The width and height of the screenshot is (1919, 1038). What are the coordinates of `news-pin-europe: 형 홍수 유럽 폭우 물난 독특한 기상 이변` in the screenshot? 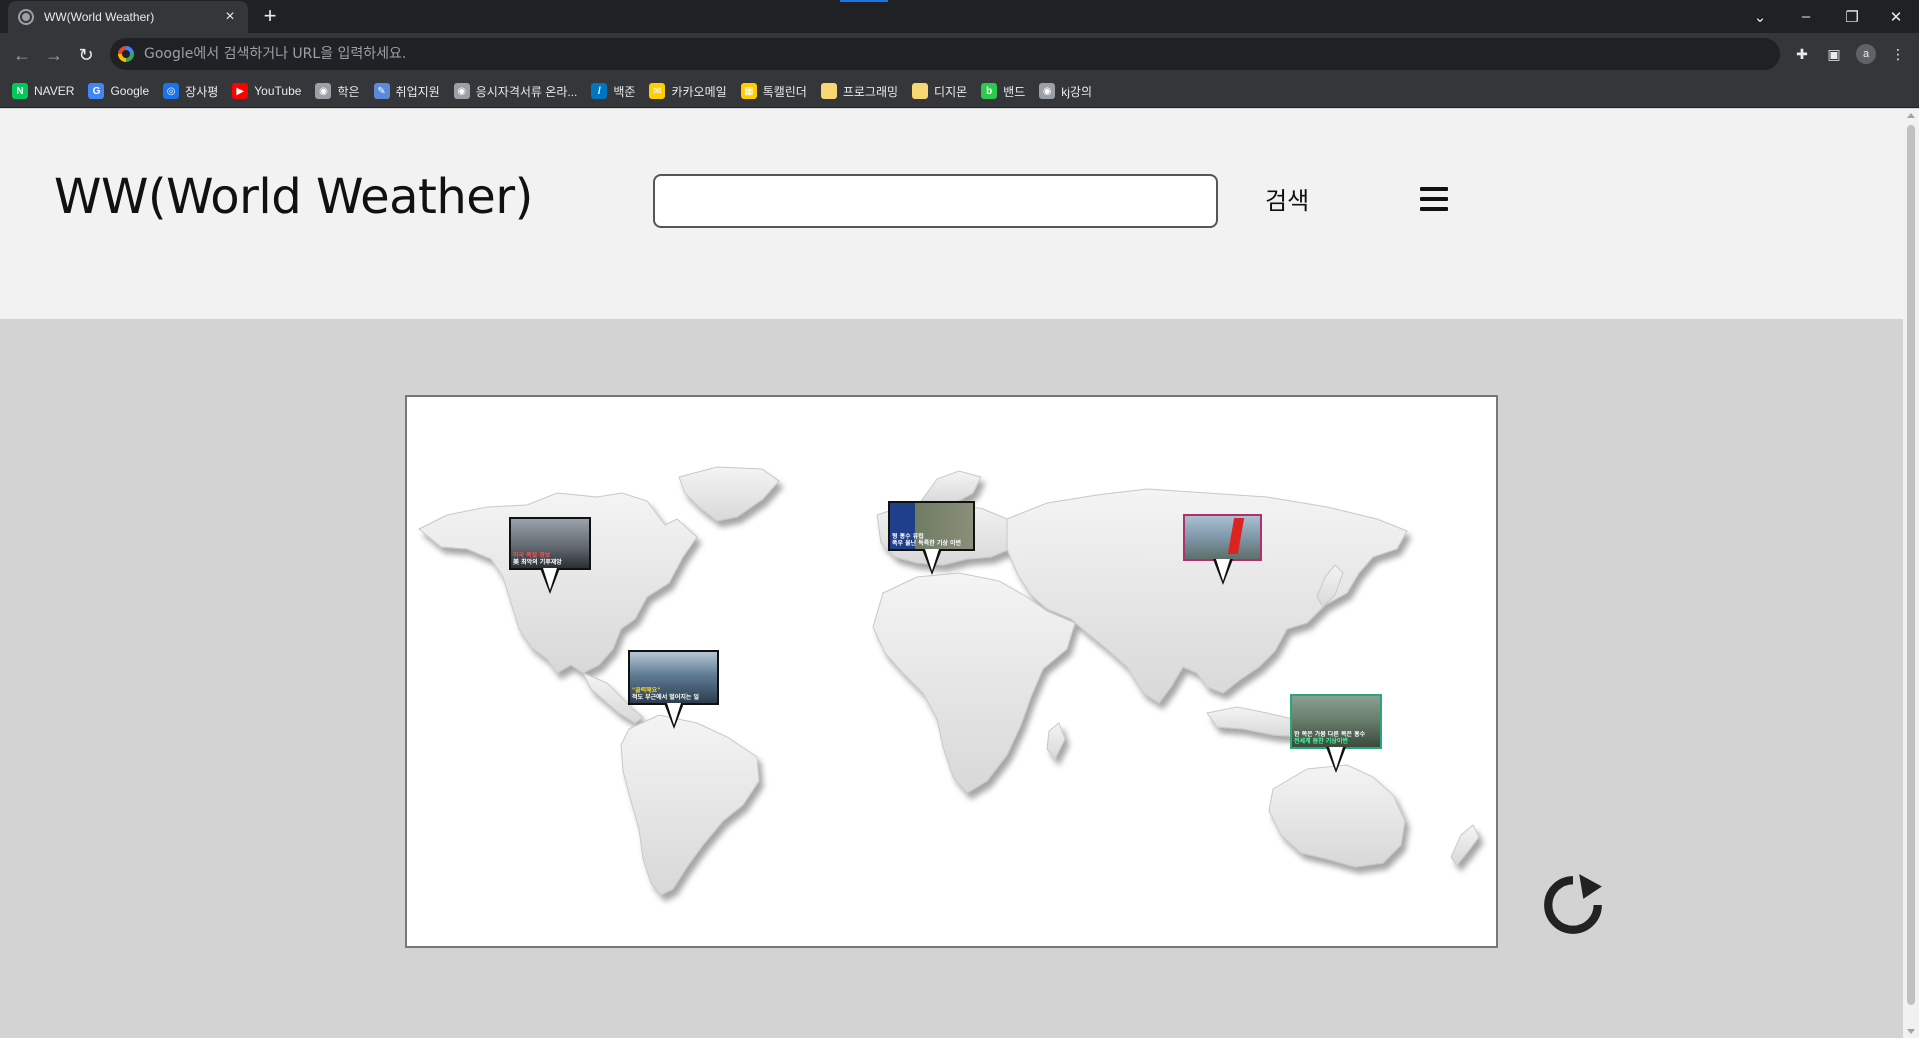 It's located at (931, 538).